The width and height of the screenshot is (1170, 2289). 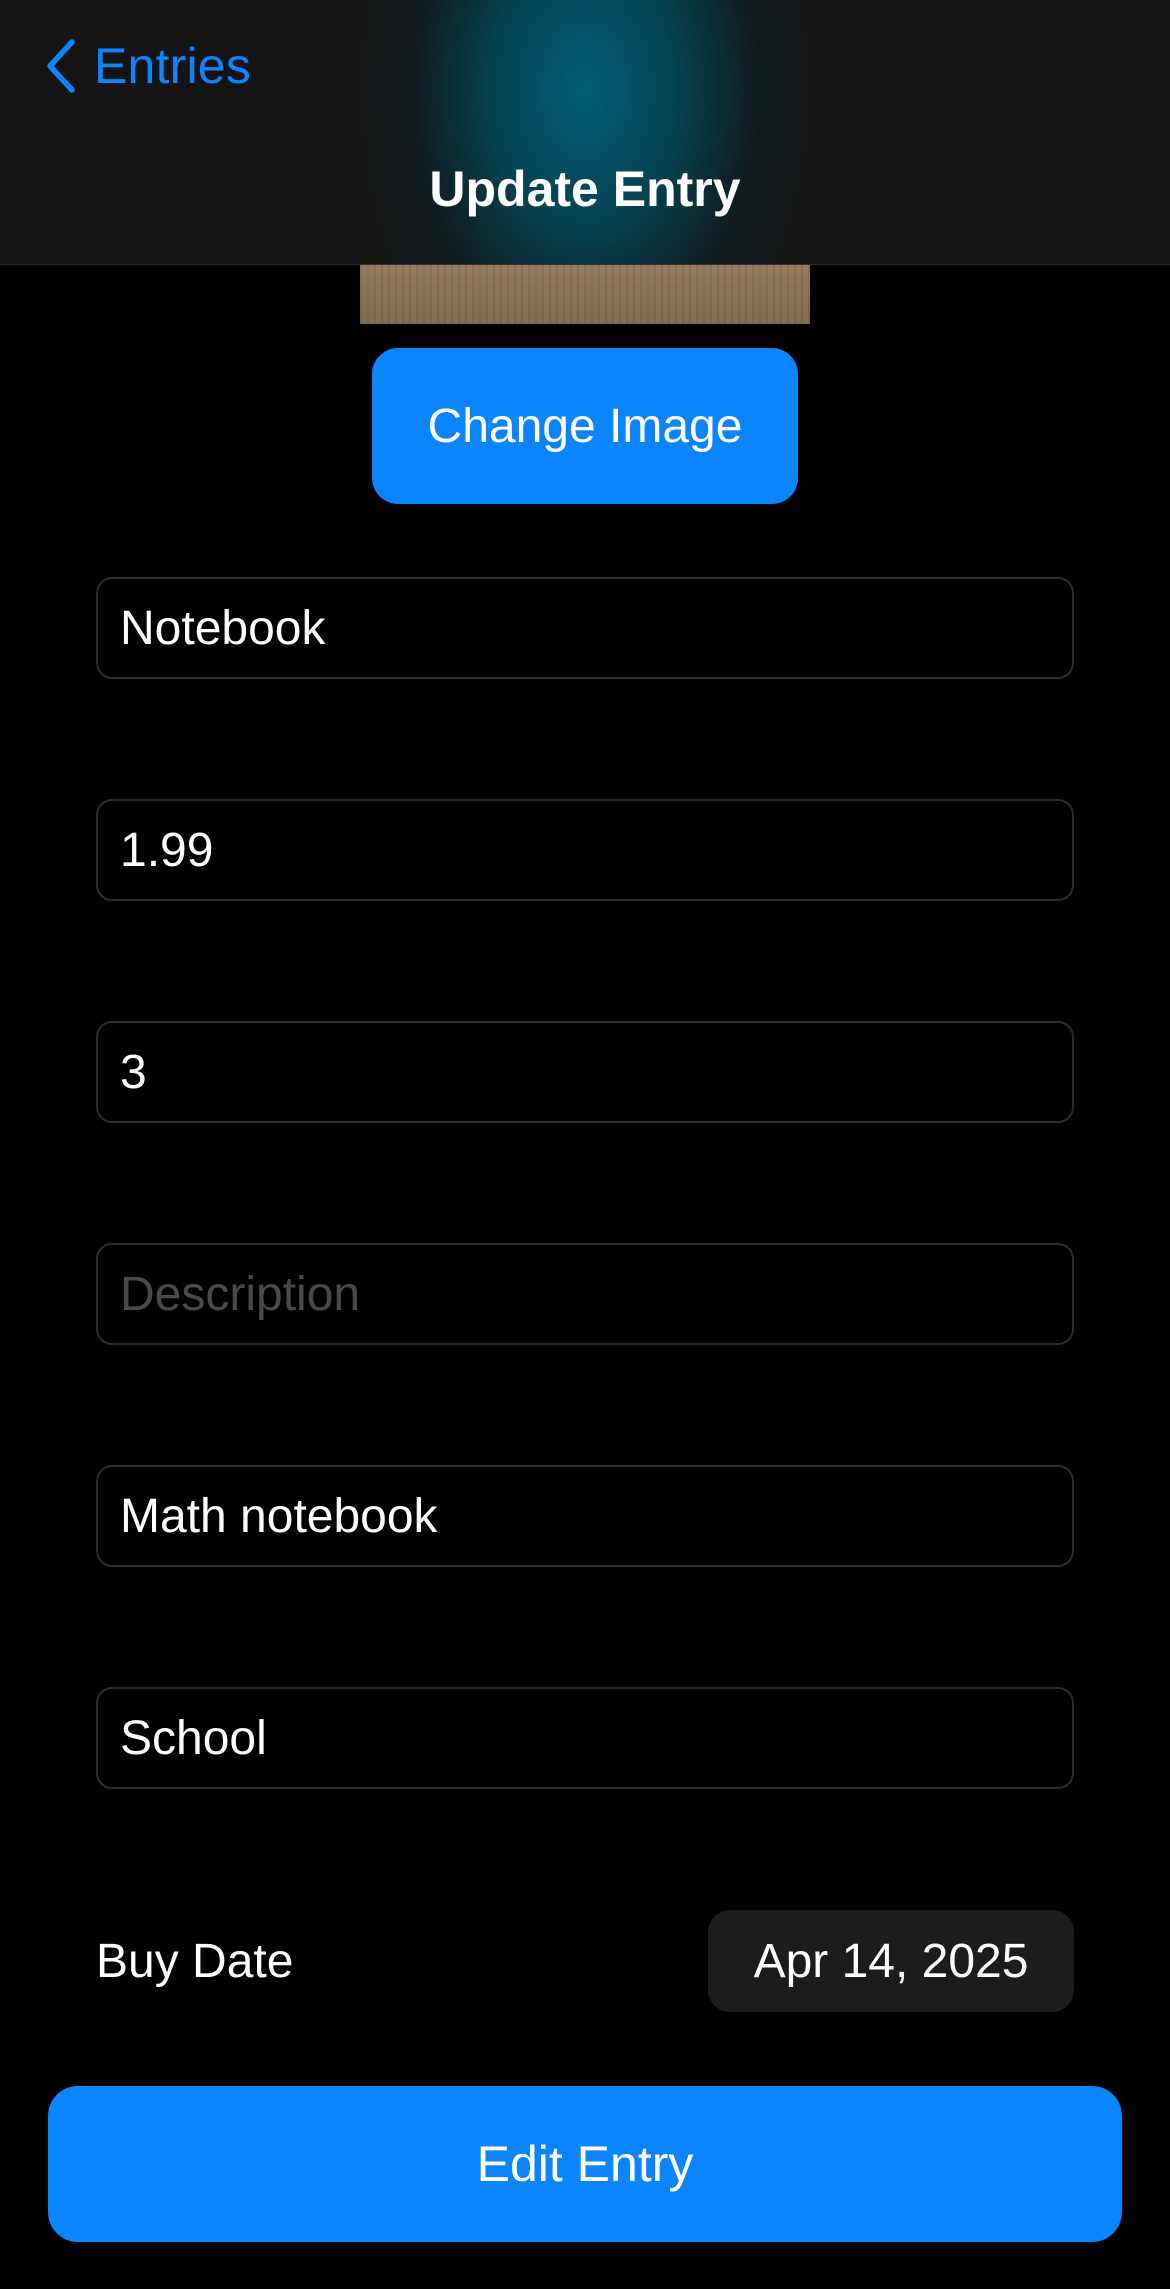 What do you see at coordinates (167, 850) in the screenshot?
I see `price-value: 1.99` at bounding box center [167, 850].